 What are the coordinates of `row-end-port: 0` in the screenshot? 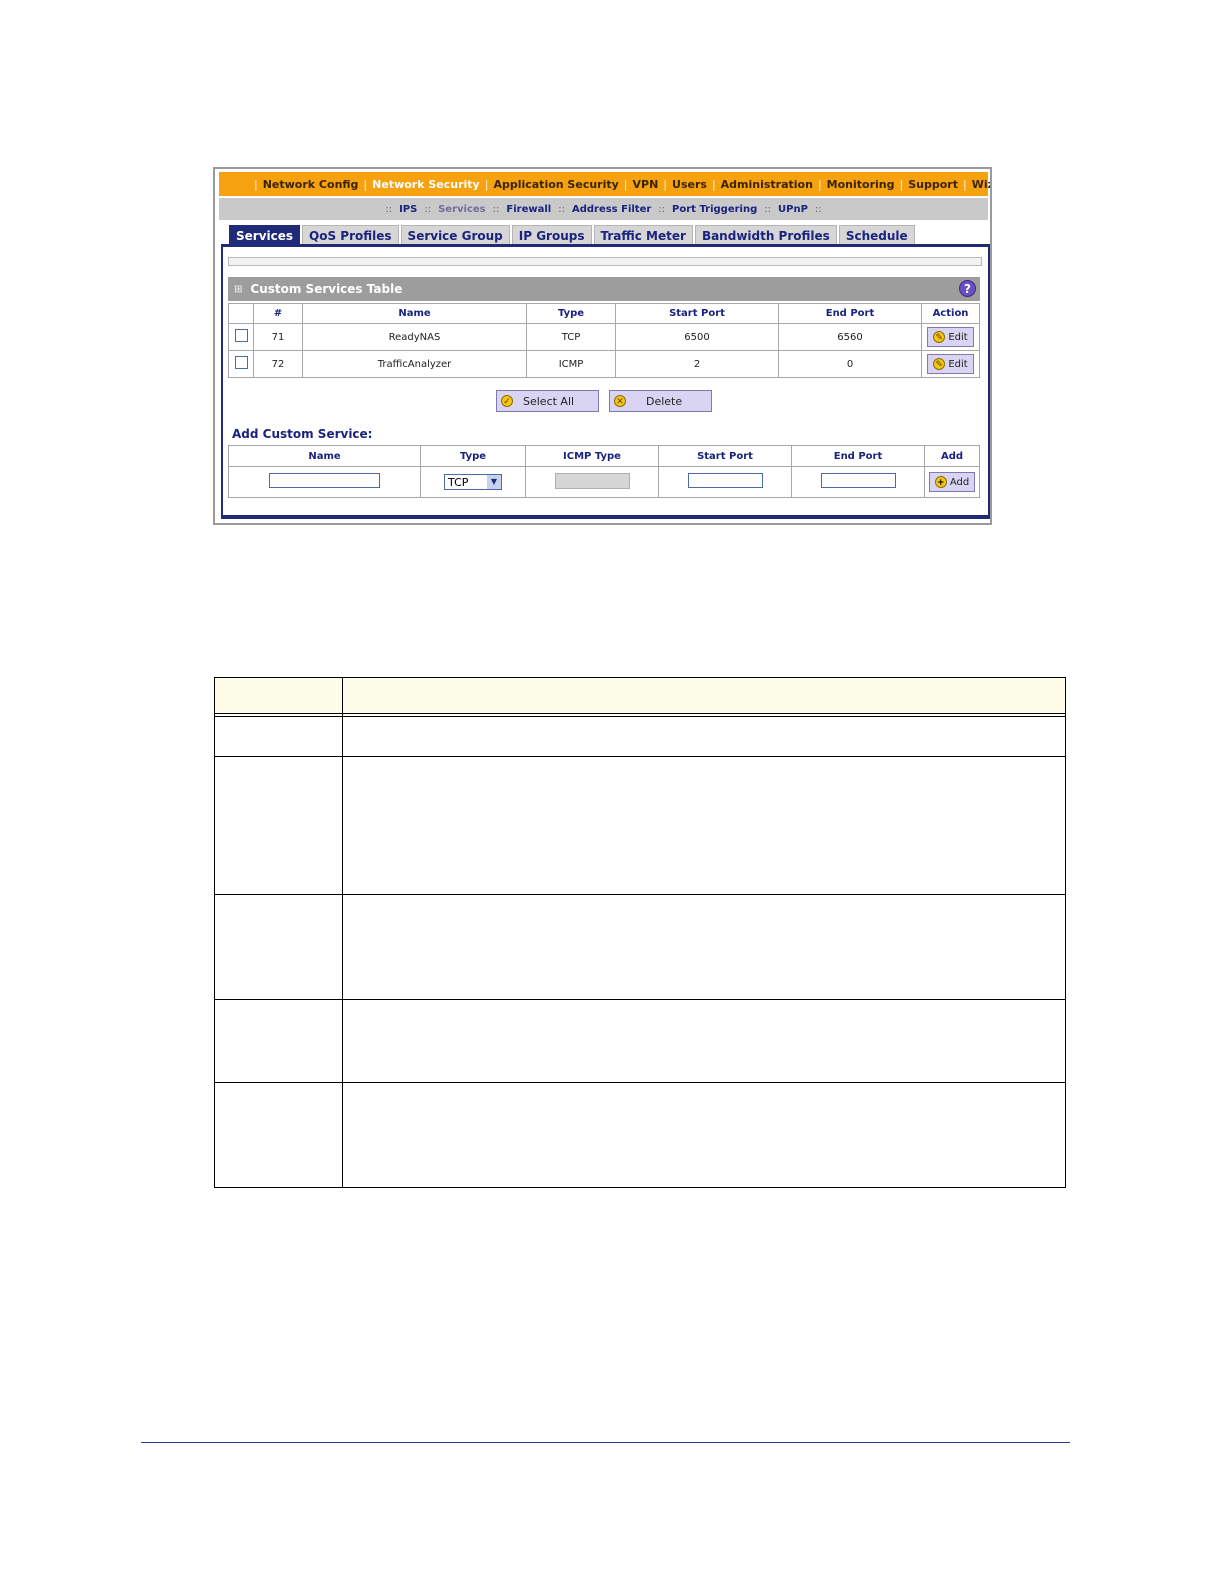 It's located at (850, 364).